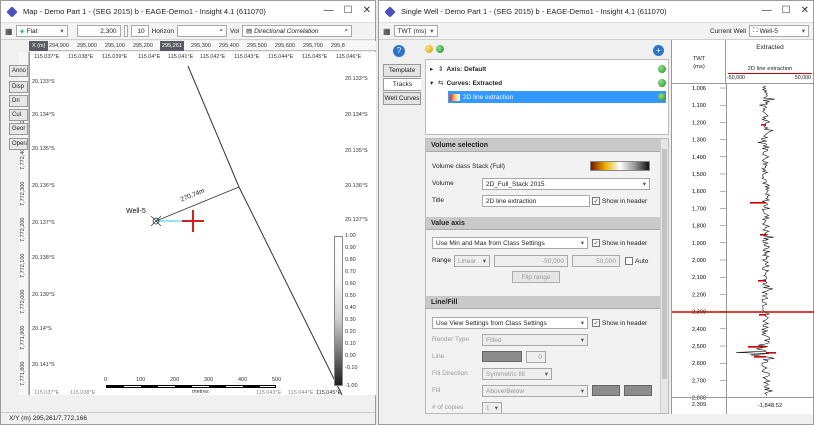 Image resolution: width=814 pixels, height=425 pixels. I want to click on help-icon: ?, so click(399, 51).